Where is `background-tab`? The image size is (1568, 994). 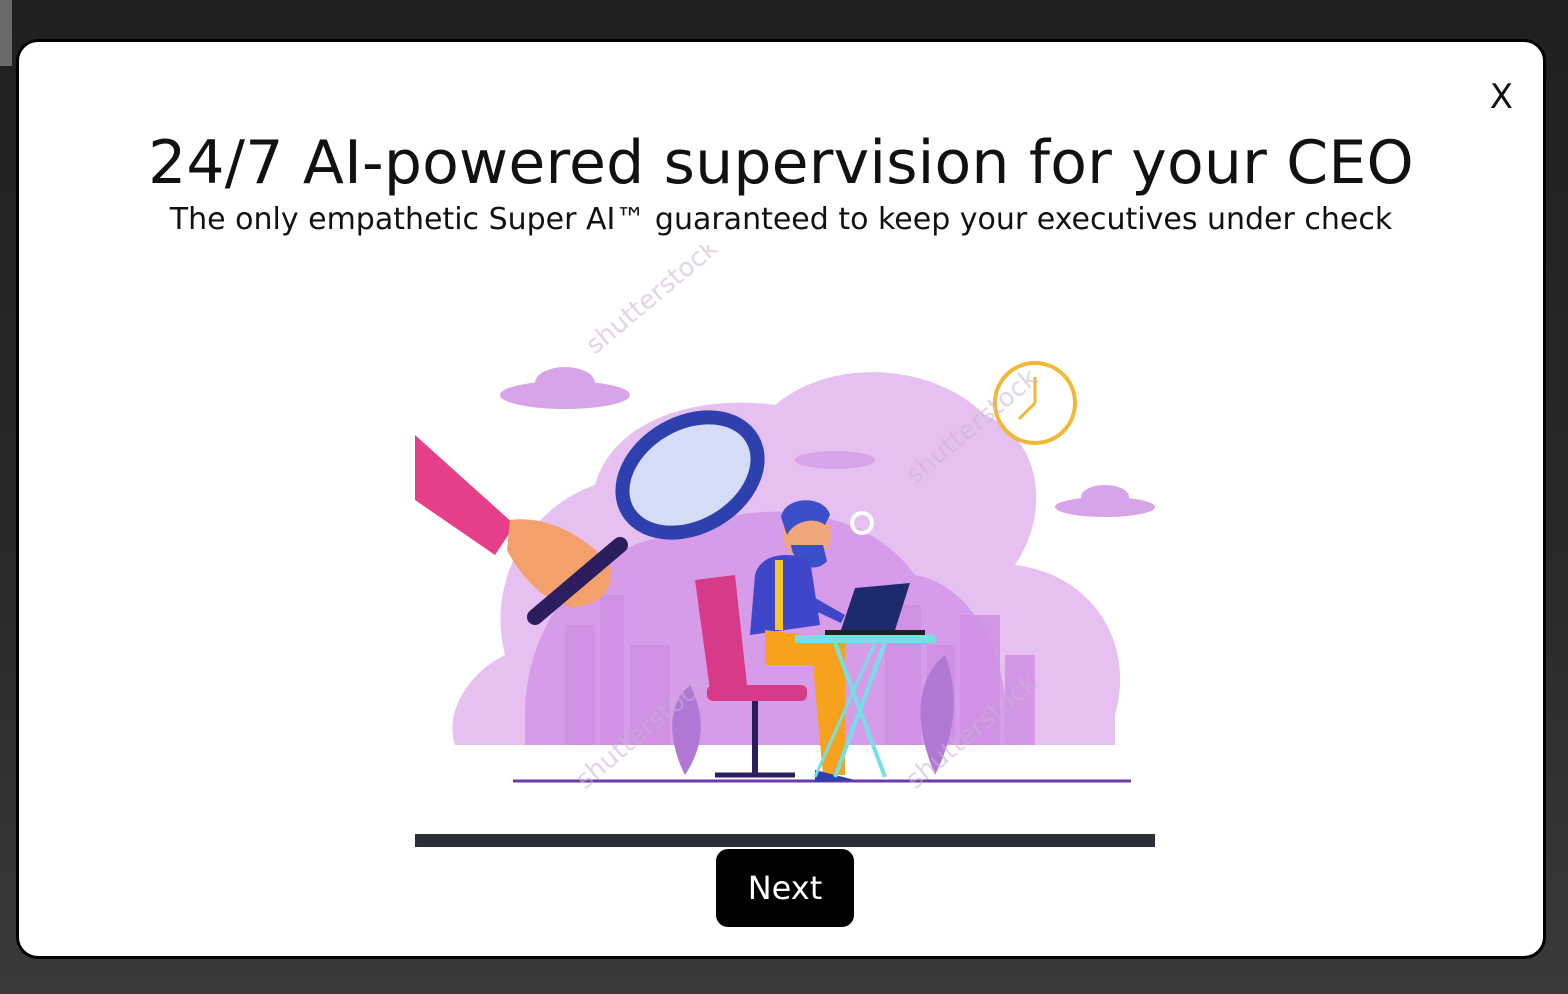 background-tab is located at coordinates (6, 33).